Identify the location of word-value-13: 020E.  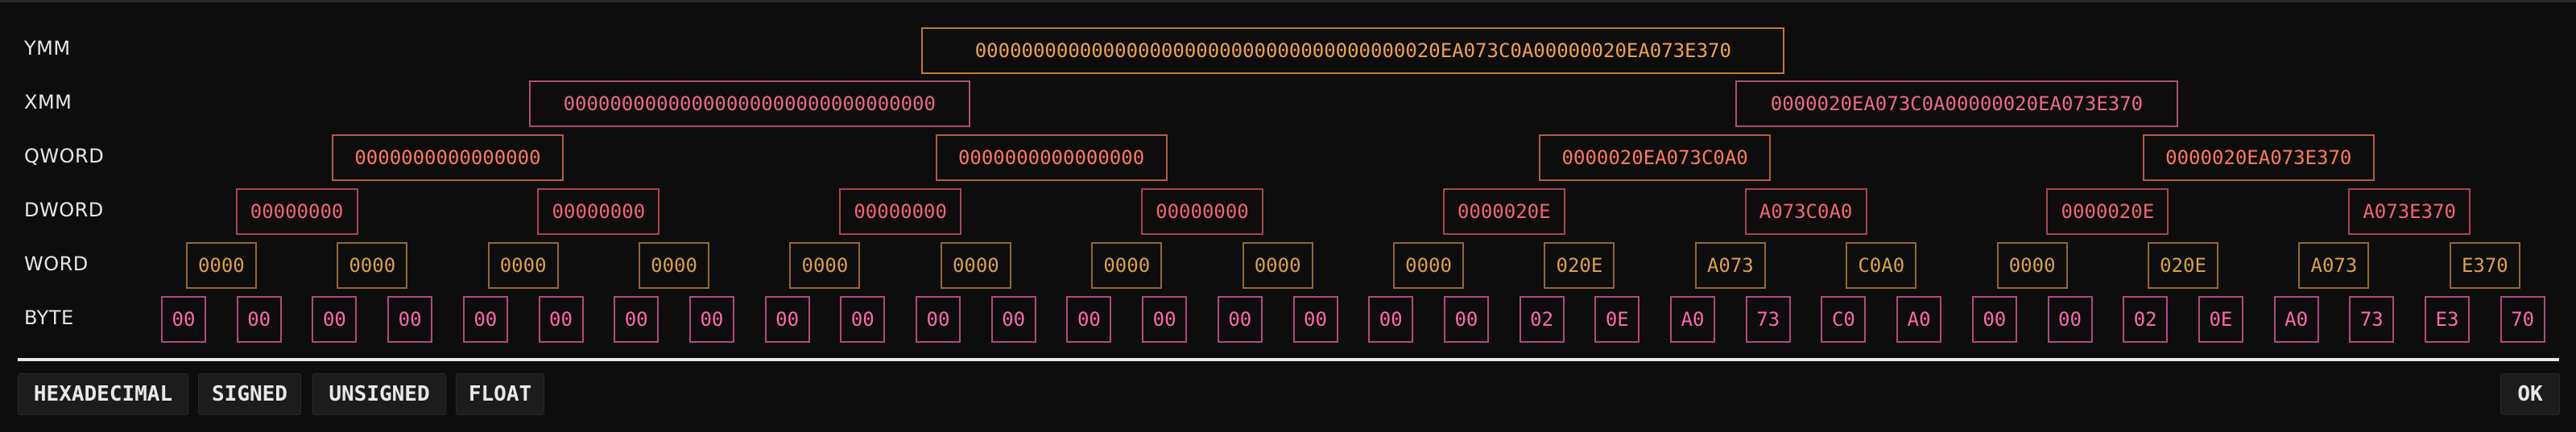
(2183, 265).